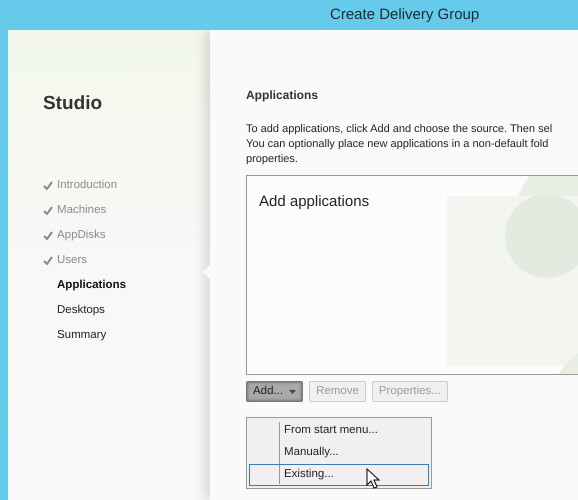  Describe the element at coordinates (272, 159) in the screenshot. I see `description-text: properties.` at that location.